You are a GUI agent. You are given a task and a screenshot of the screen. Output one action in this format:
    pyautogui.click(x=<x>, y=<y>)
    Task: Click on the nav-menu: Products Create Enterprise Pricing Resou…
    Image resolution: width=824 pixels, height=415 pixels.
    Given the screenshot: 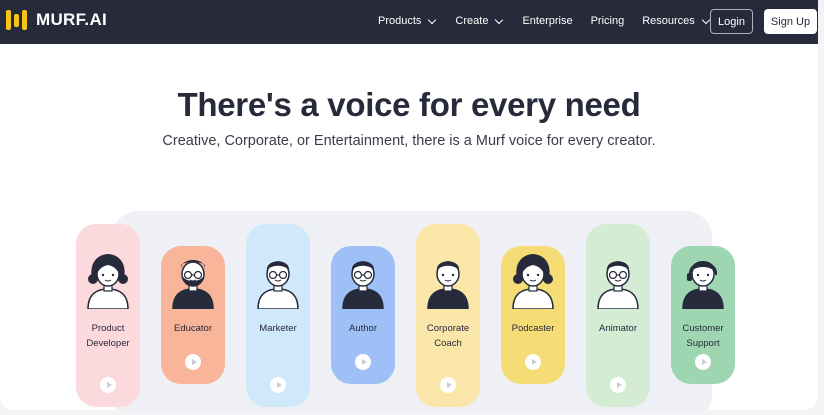 What is the action you would take?
    pyautogui.click(x=544, y=21)
    